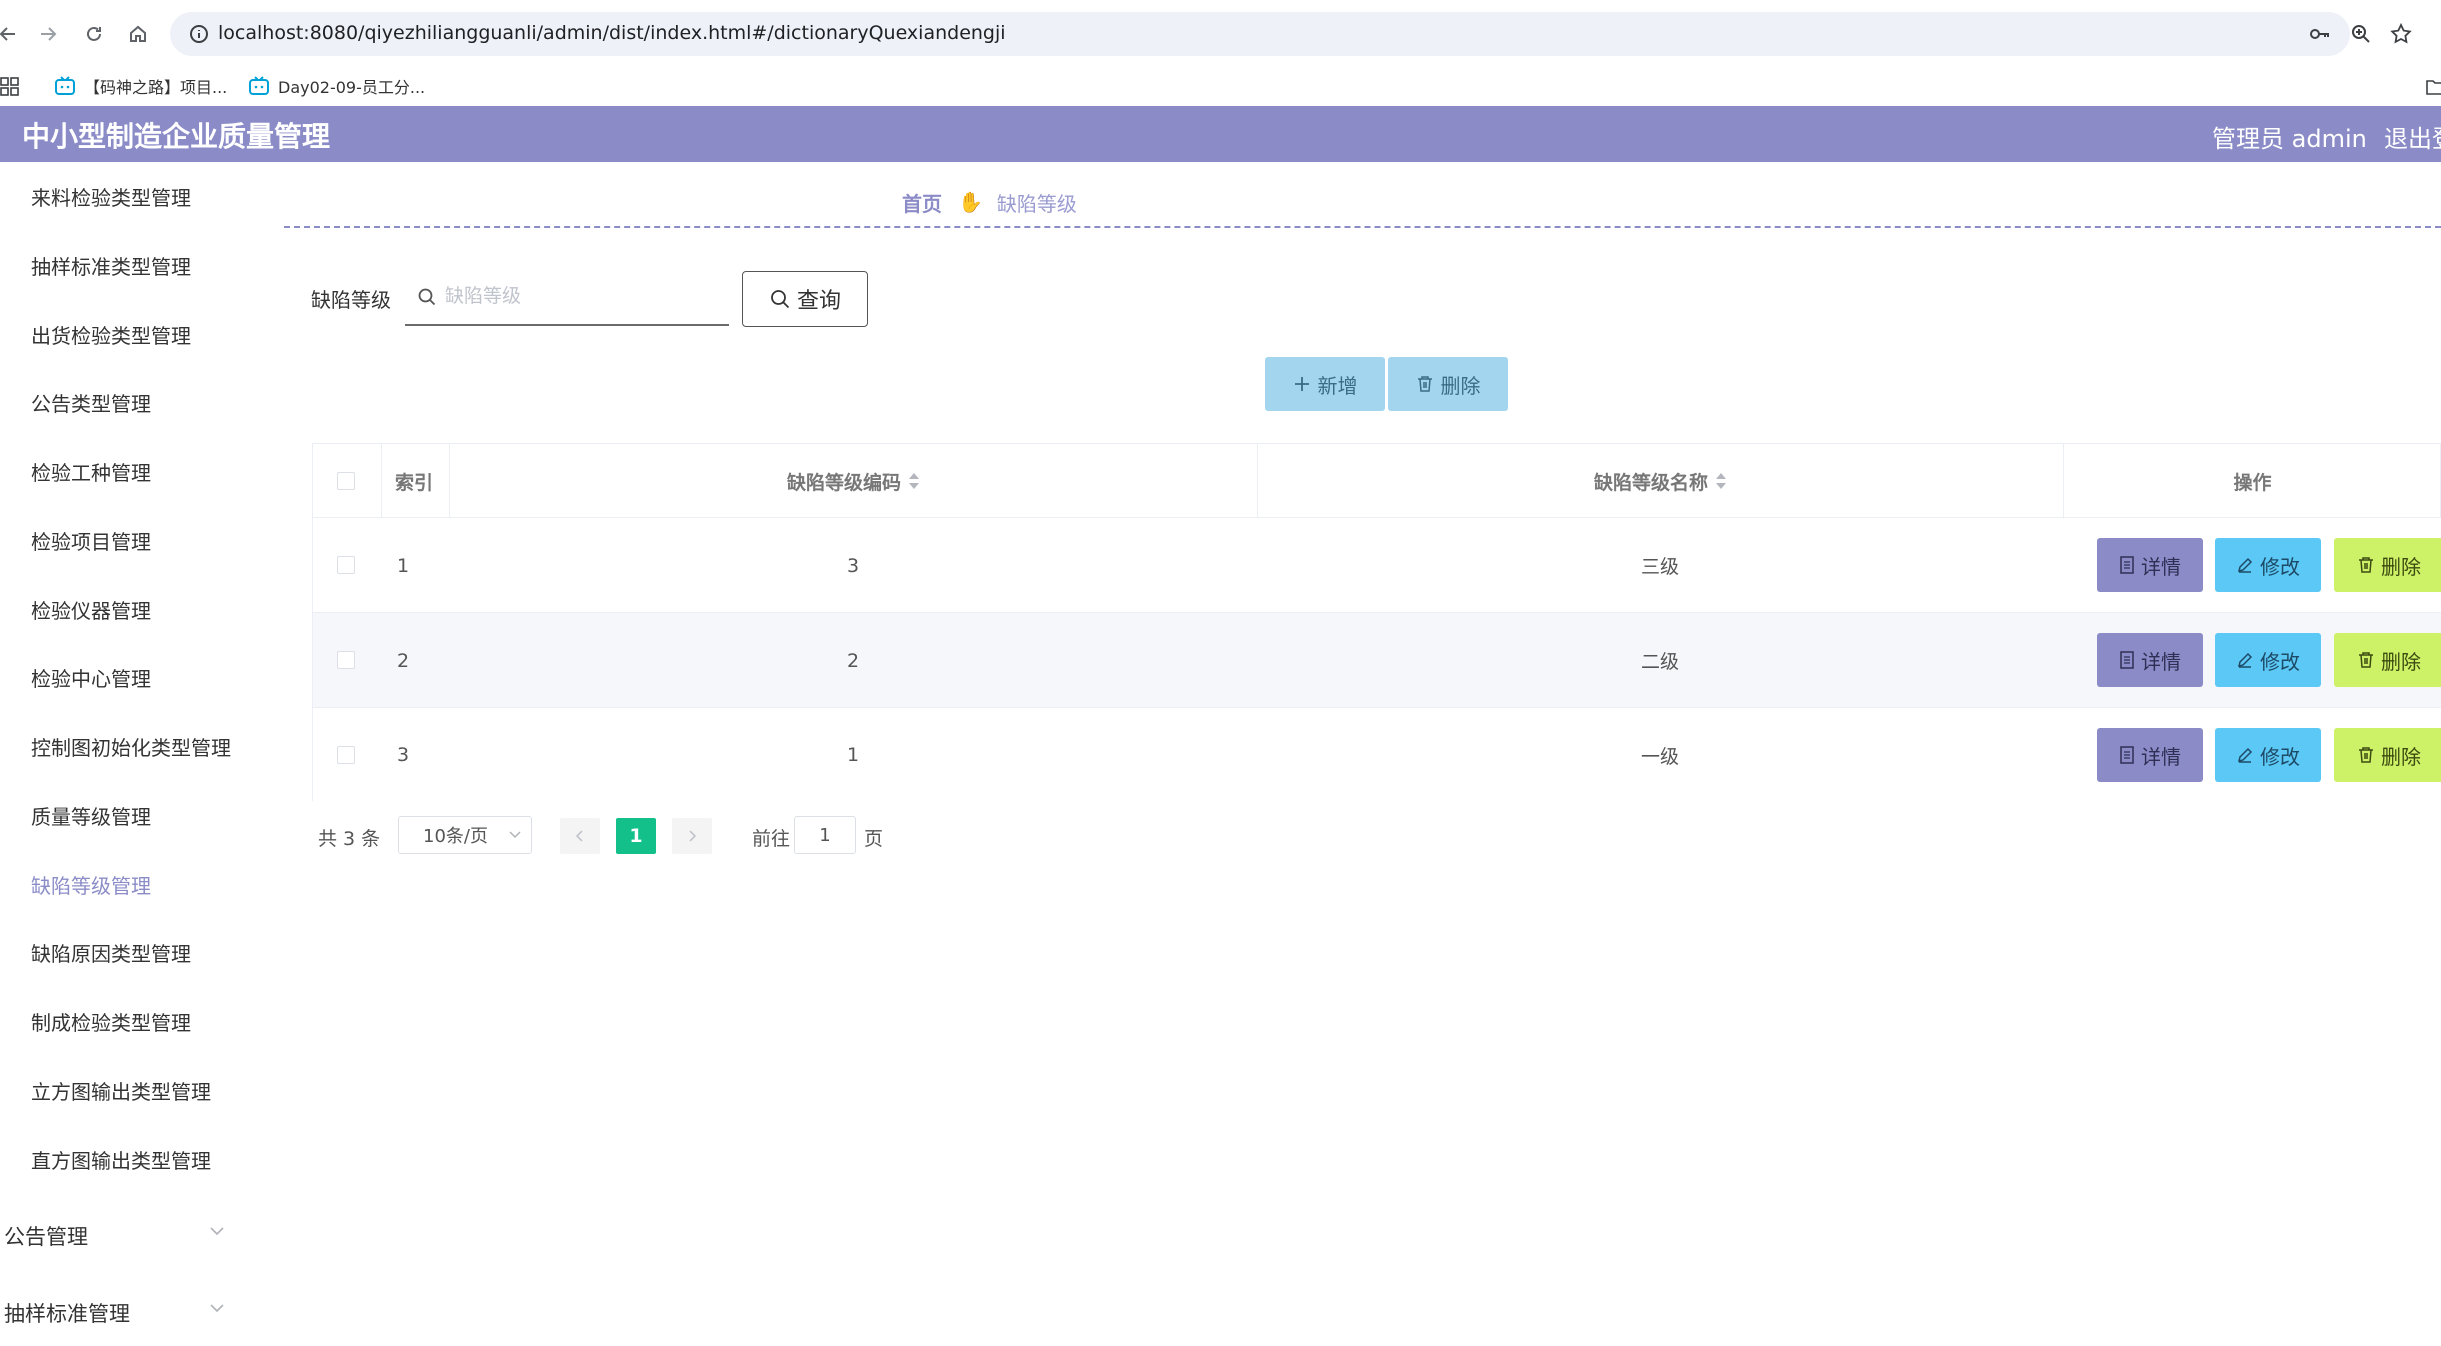 This screenshot has height=1346, width=2441. Describe the element at coordinates (94, 34) in the screenshot. I see `reload-icon` at that location.